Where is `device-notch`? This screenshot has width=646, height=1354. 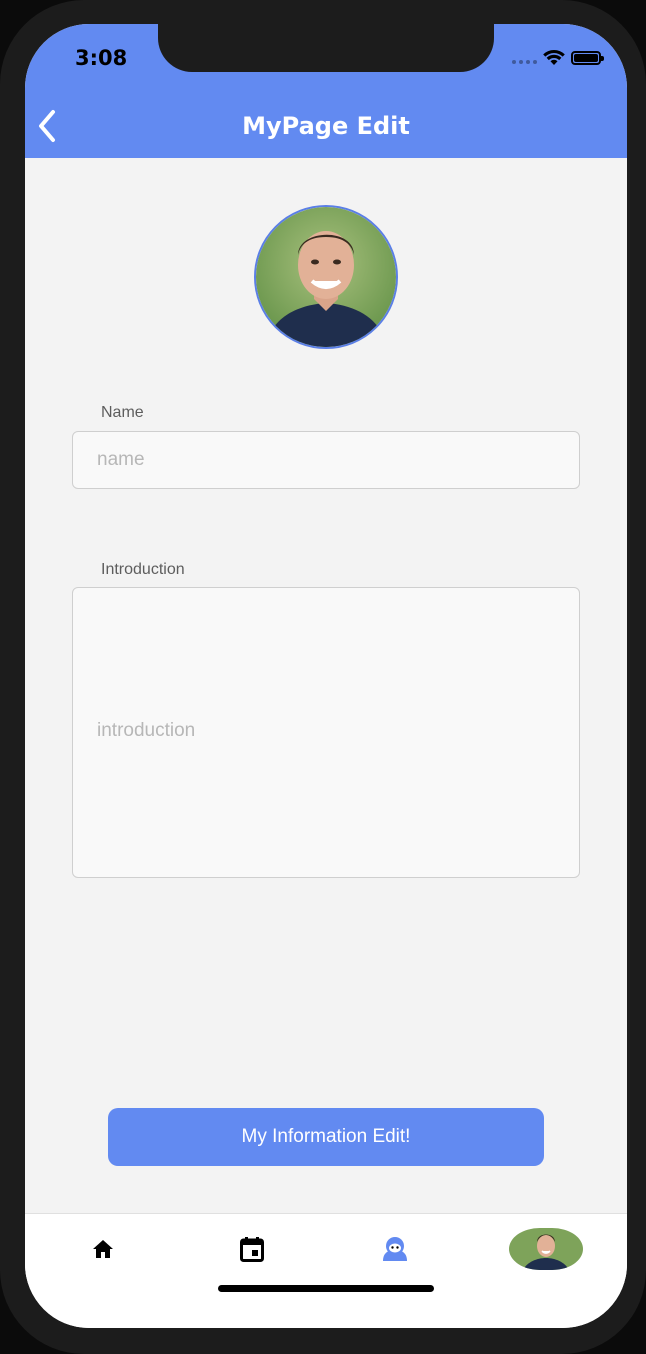
device-notch is located at coordinates (326, 48).